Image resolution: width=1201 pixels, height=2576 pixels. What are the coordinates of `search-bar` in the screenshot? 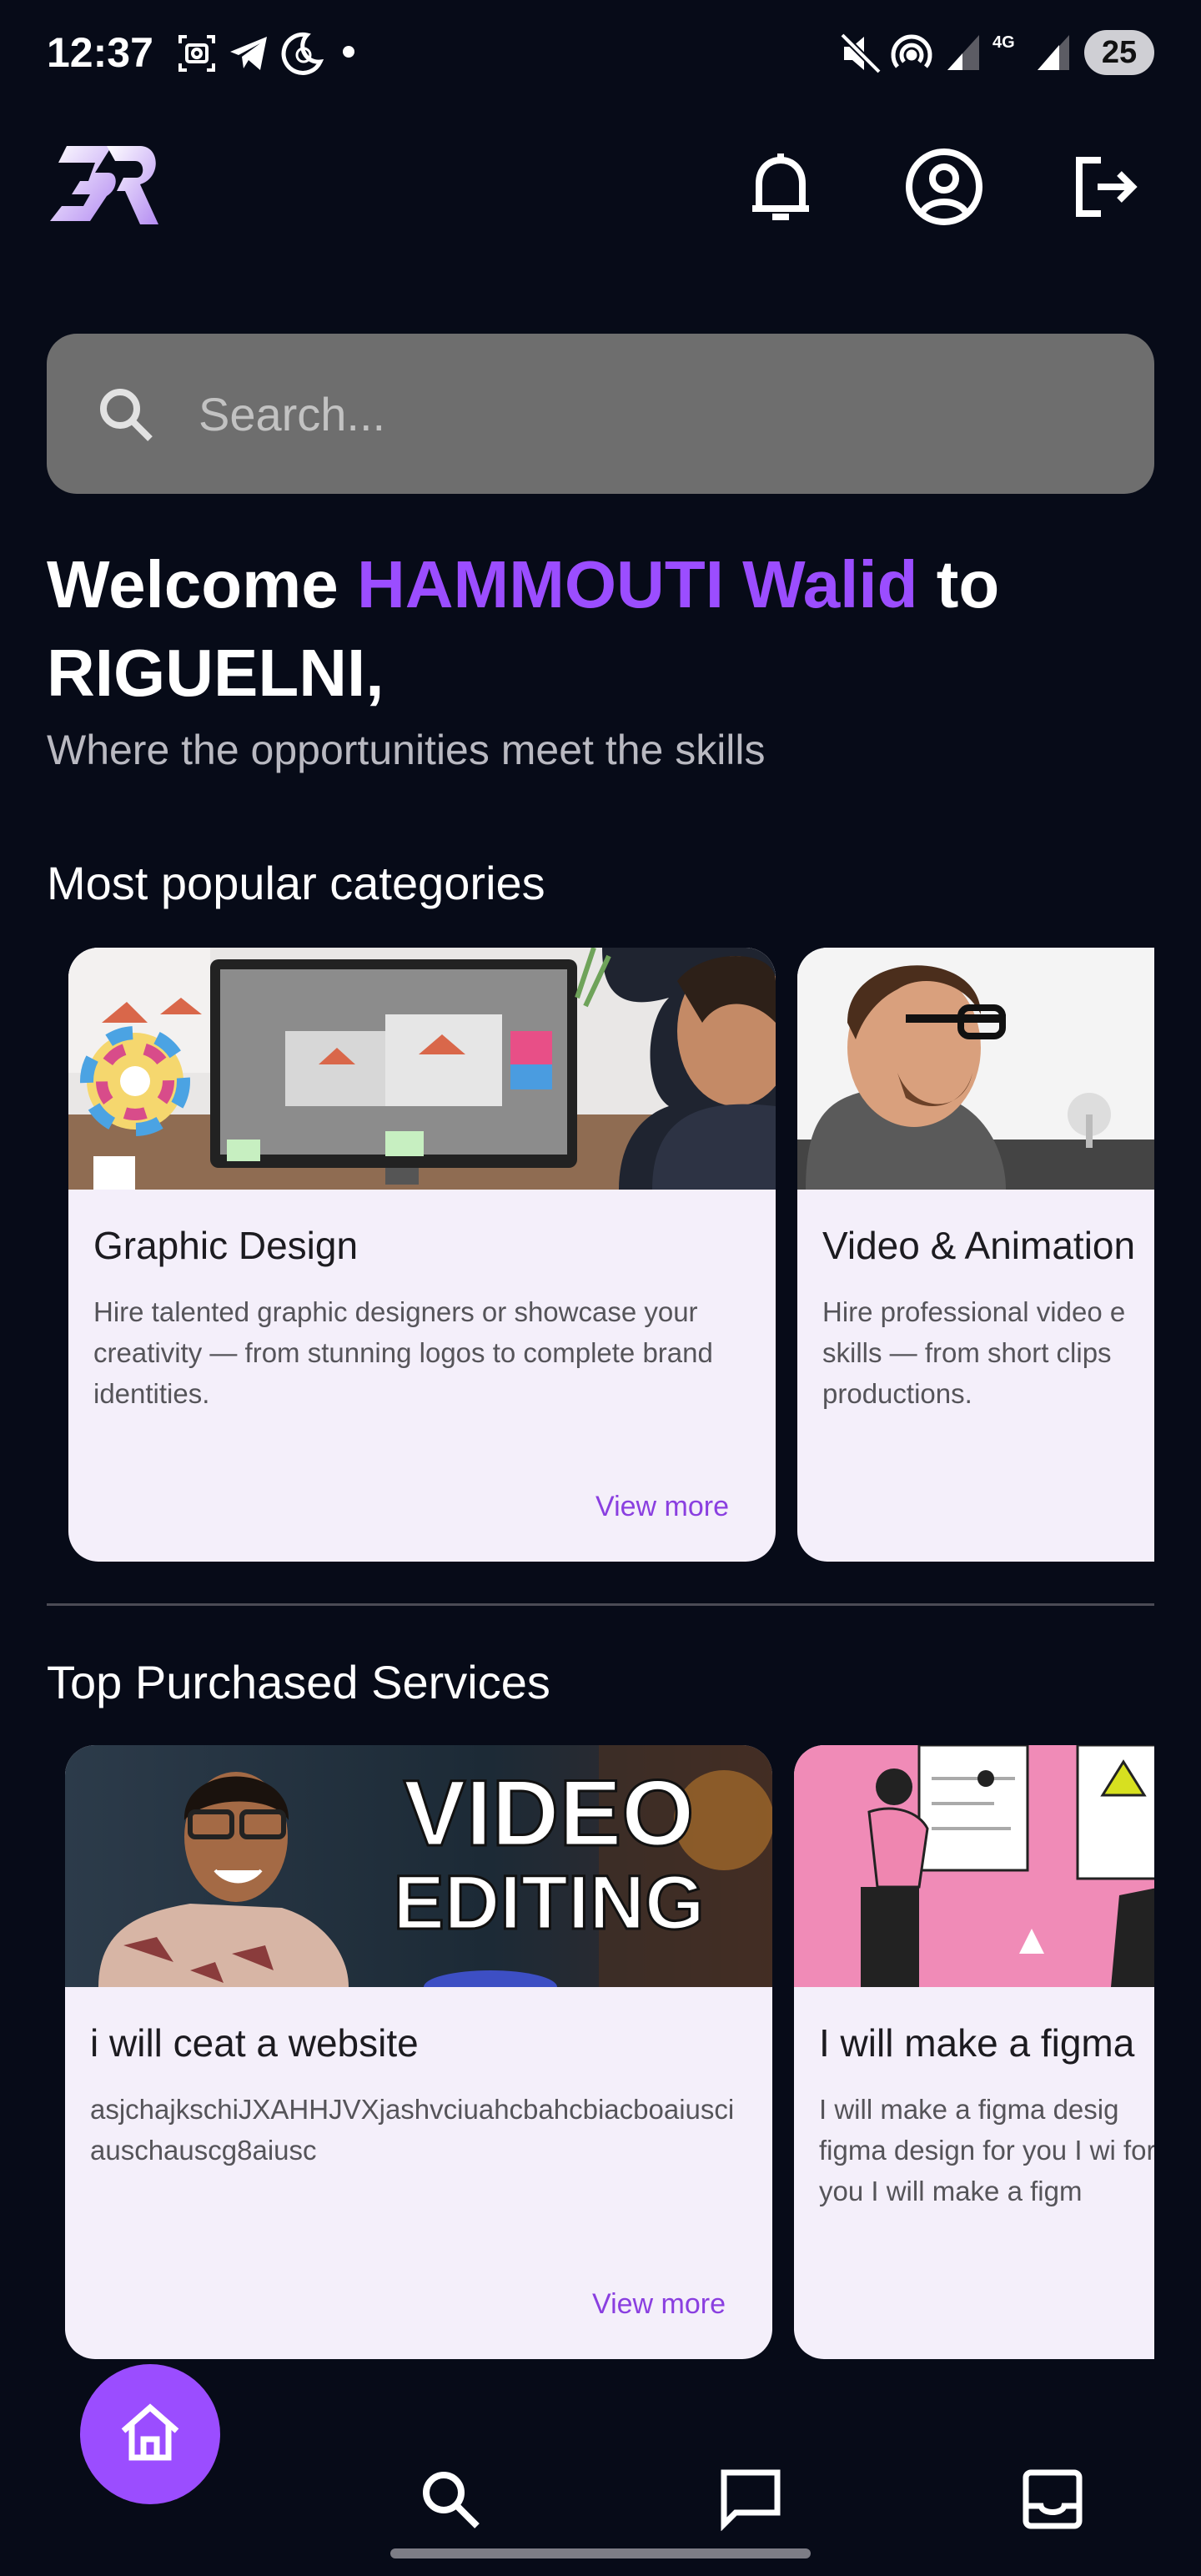 It's located at (601, 414).